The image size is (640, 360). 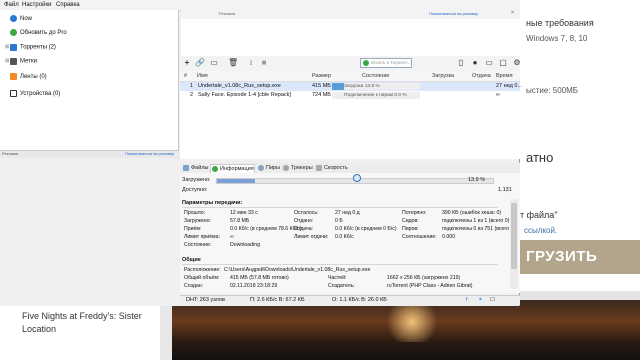 I want to click on progress-bar: Загрузка 13.9 %, so click(x=376, y=86).